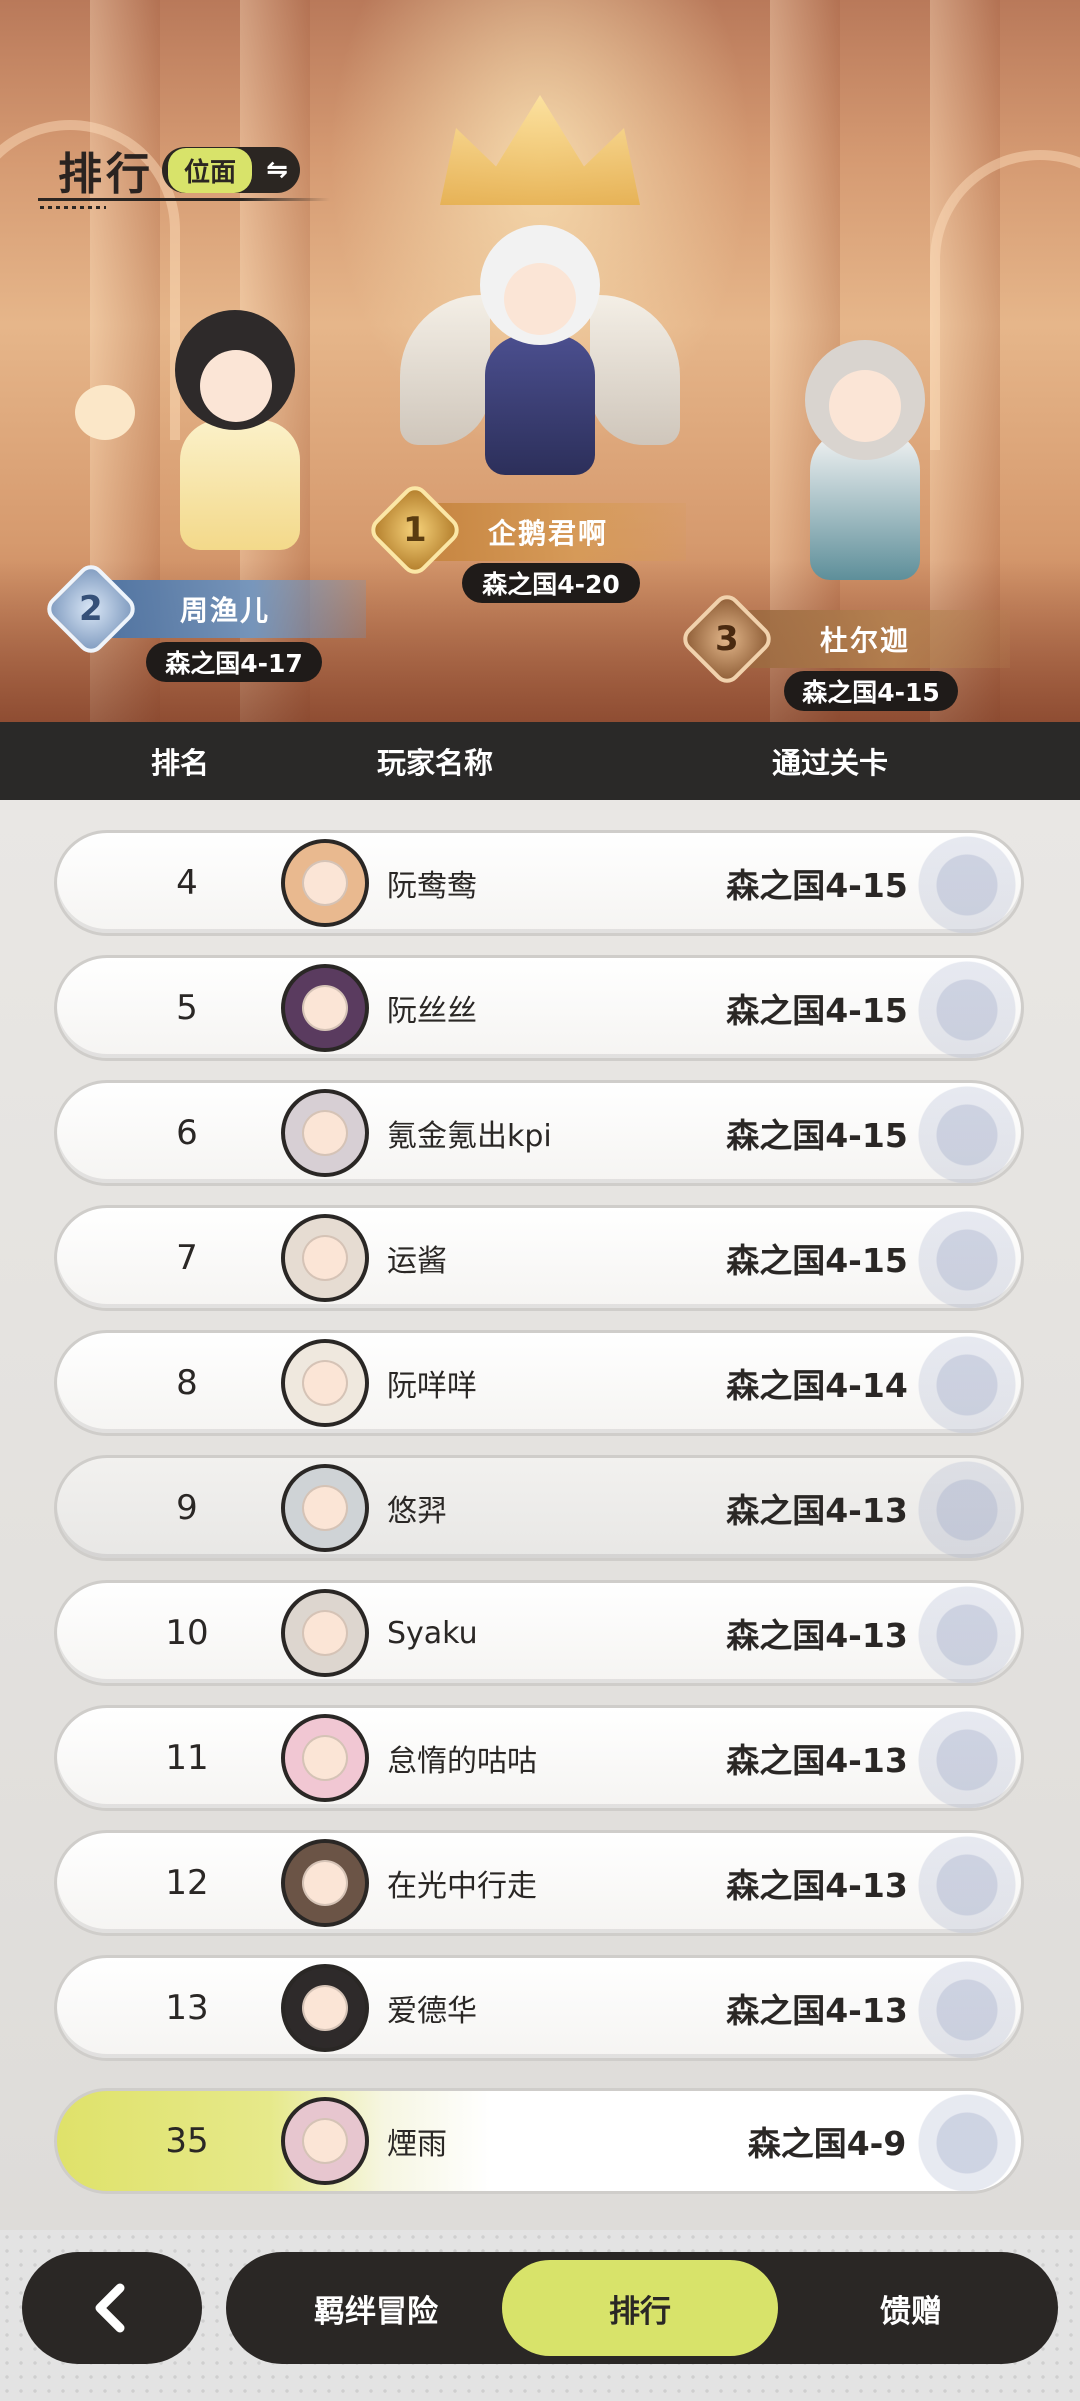 The width and height of the screenshot is (1080, 2401). I want to click on rank-3-character, so click(860, 450).